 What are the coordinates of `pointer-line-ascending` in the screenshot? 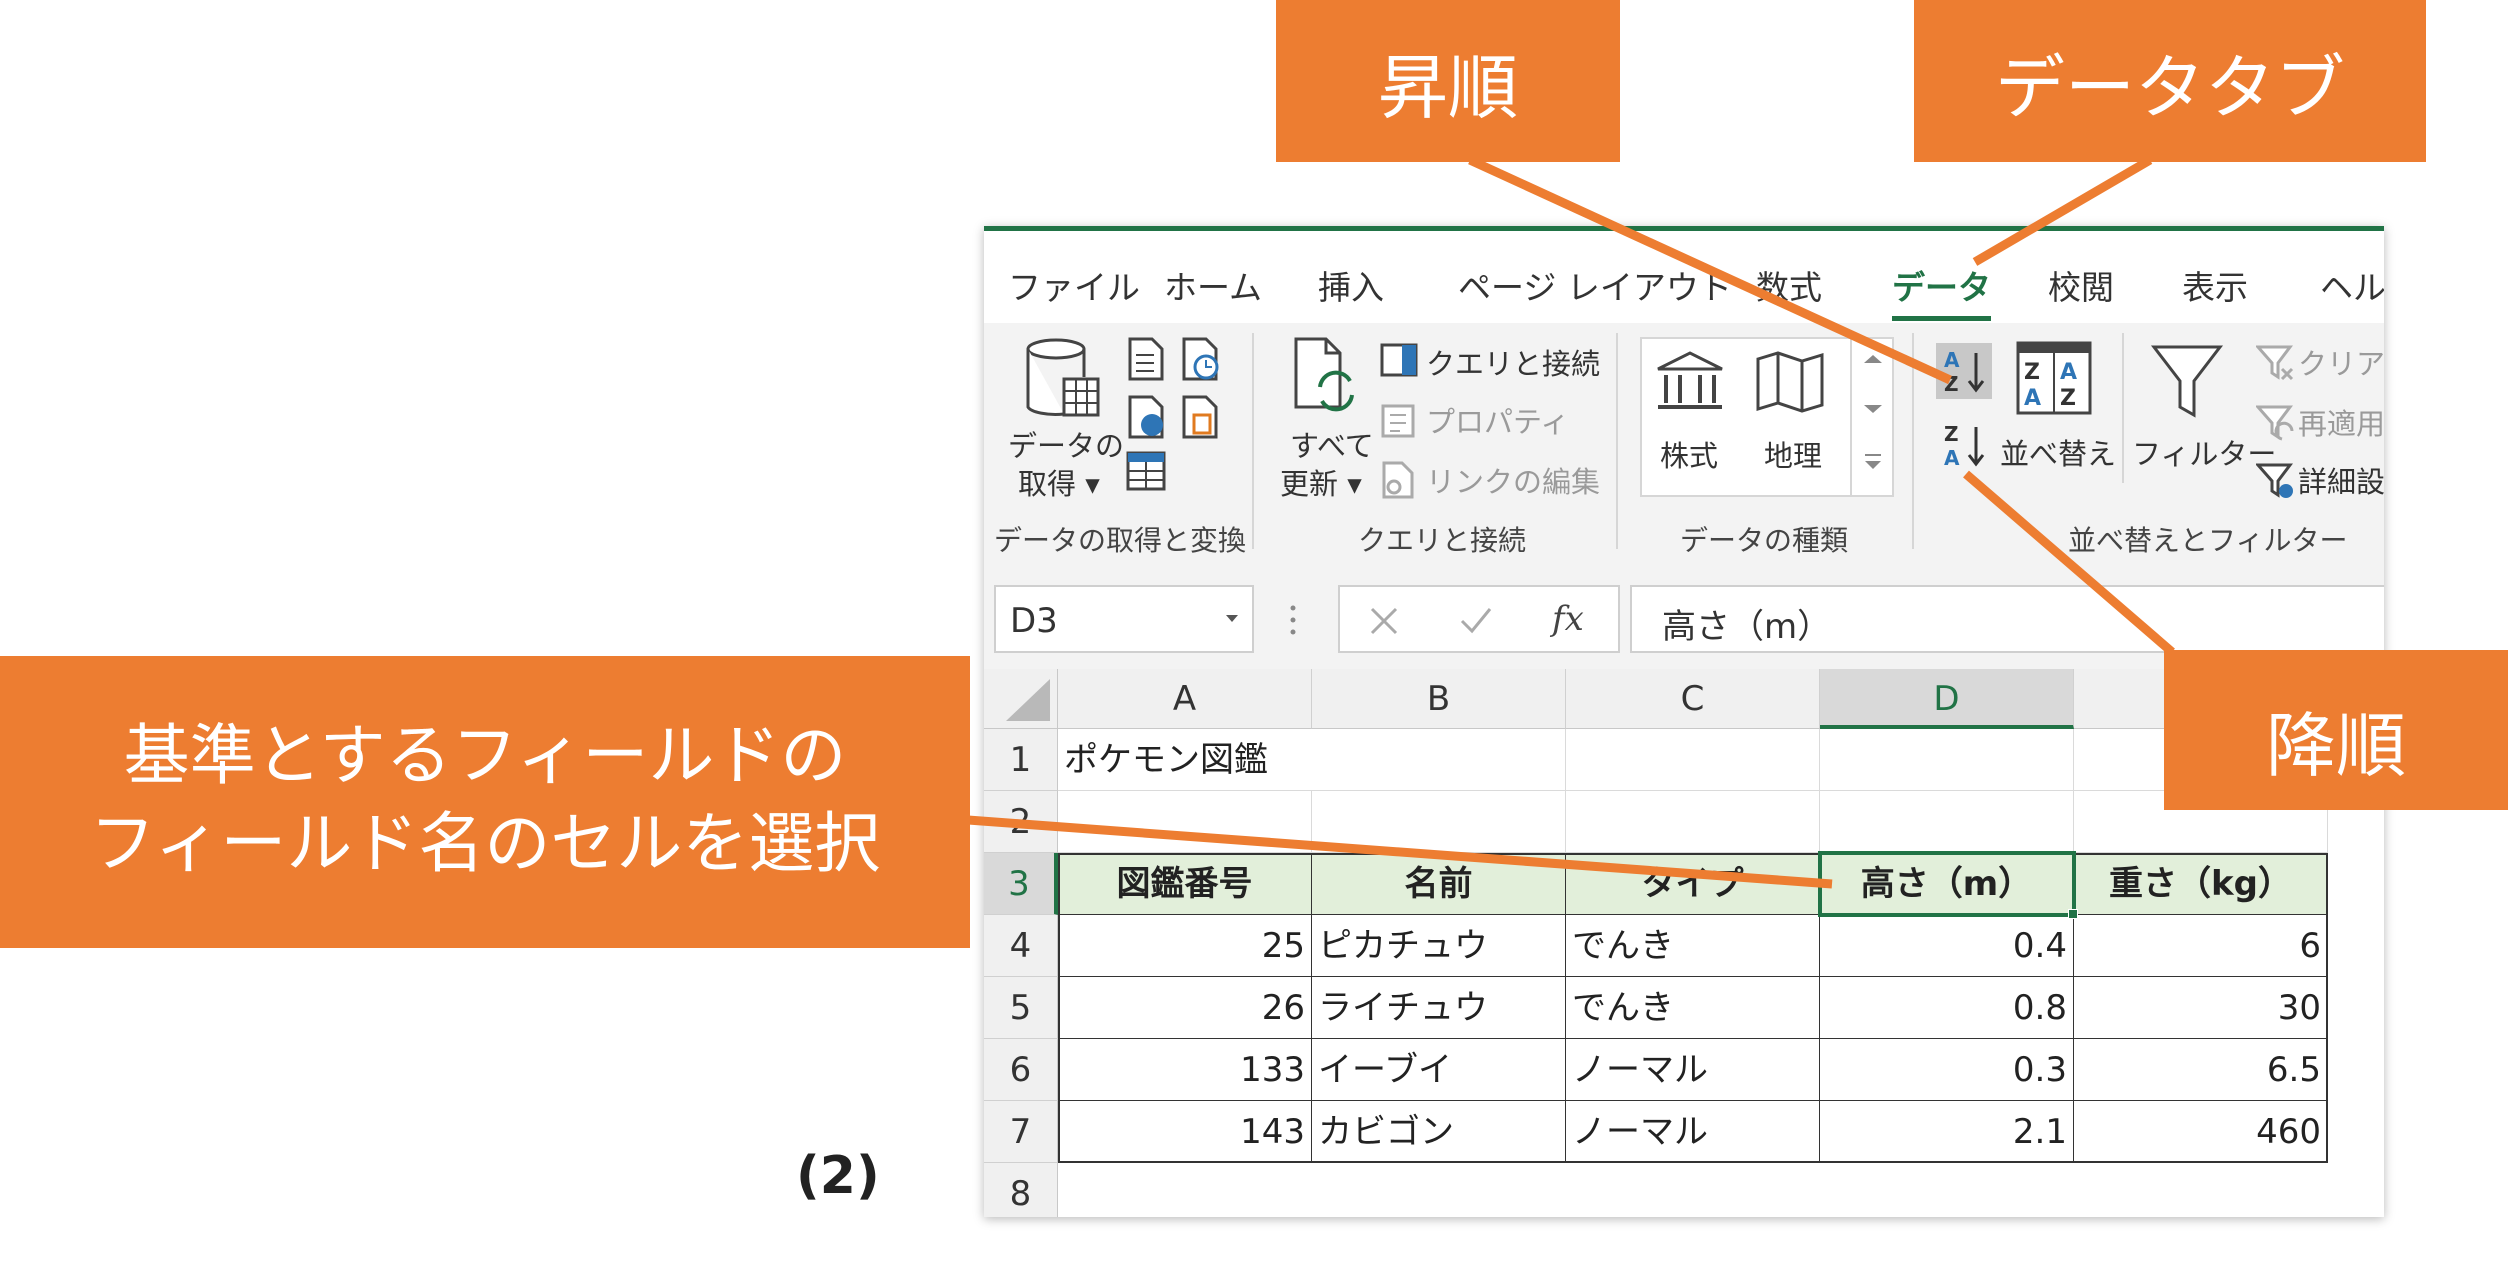 It's located at (1710, 270).